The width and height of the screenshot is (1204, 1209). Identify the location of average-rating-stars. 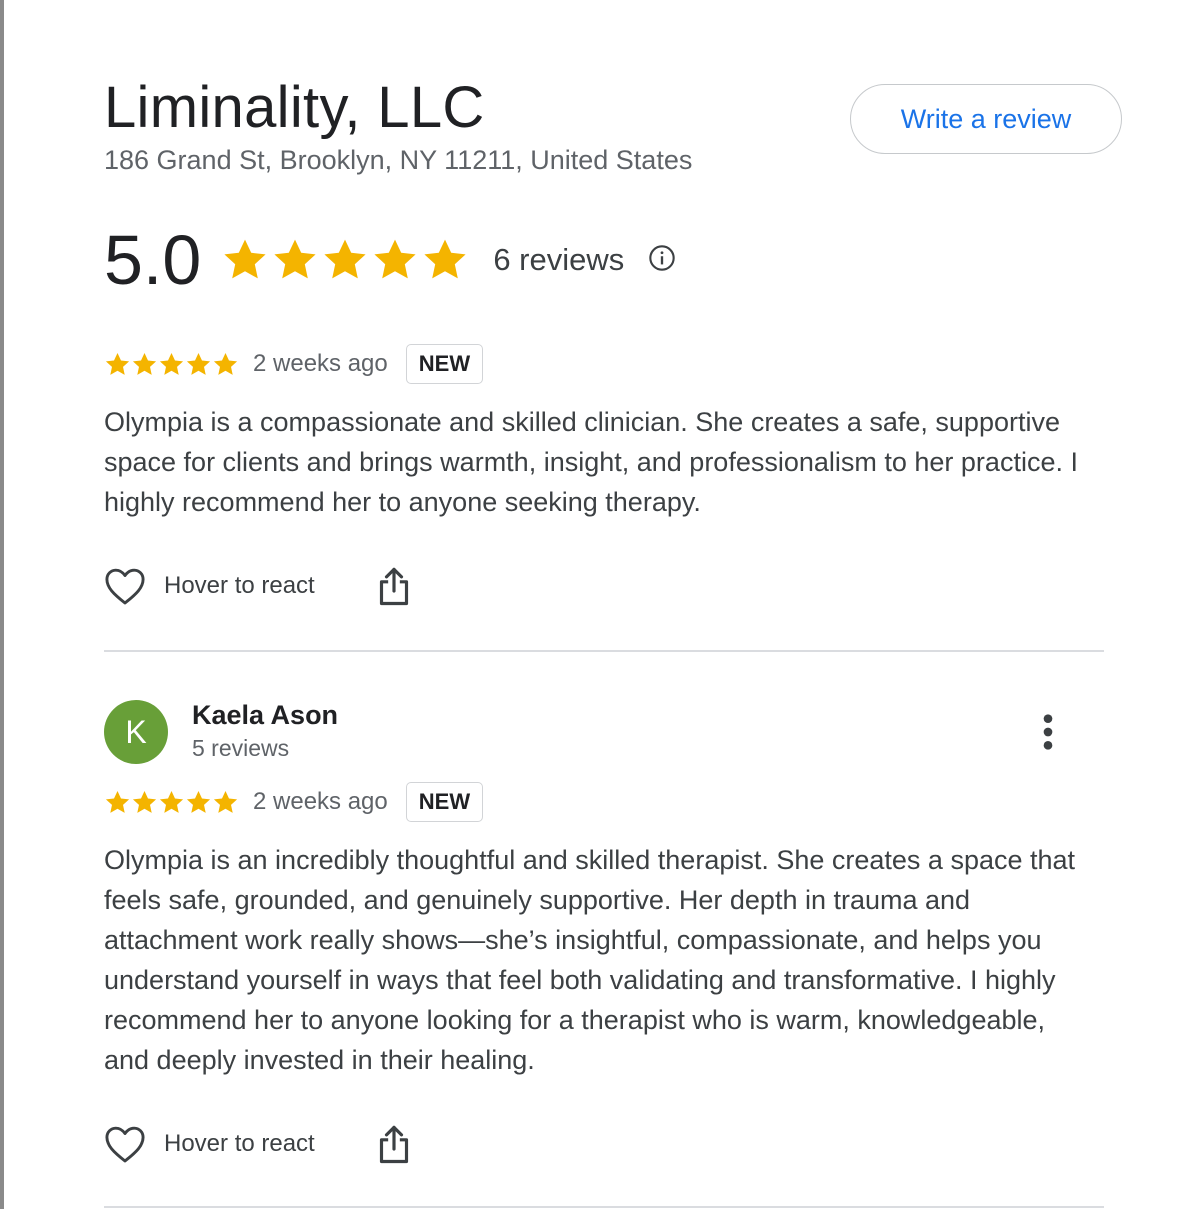
(345, 260).